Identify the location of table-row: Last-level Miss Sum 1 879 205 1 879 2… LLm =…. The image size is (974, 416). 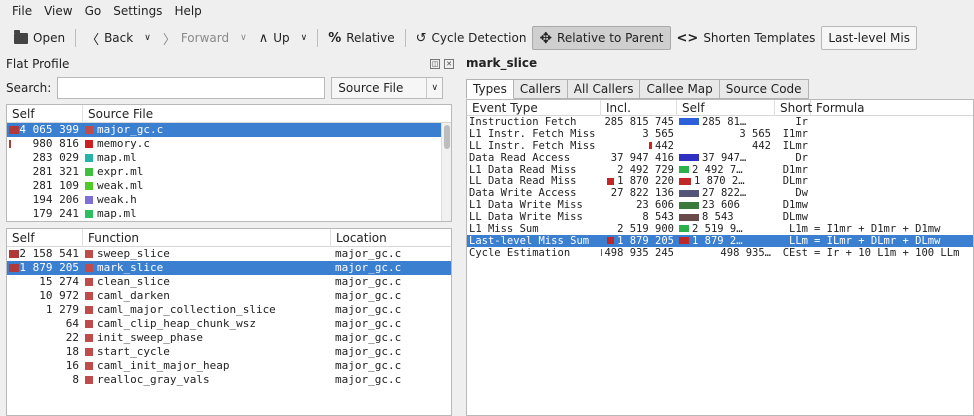
(720, 241).